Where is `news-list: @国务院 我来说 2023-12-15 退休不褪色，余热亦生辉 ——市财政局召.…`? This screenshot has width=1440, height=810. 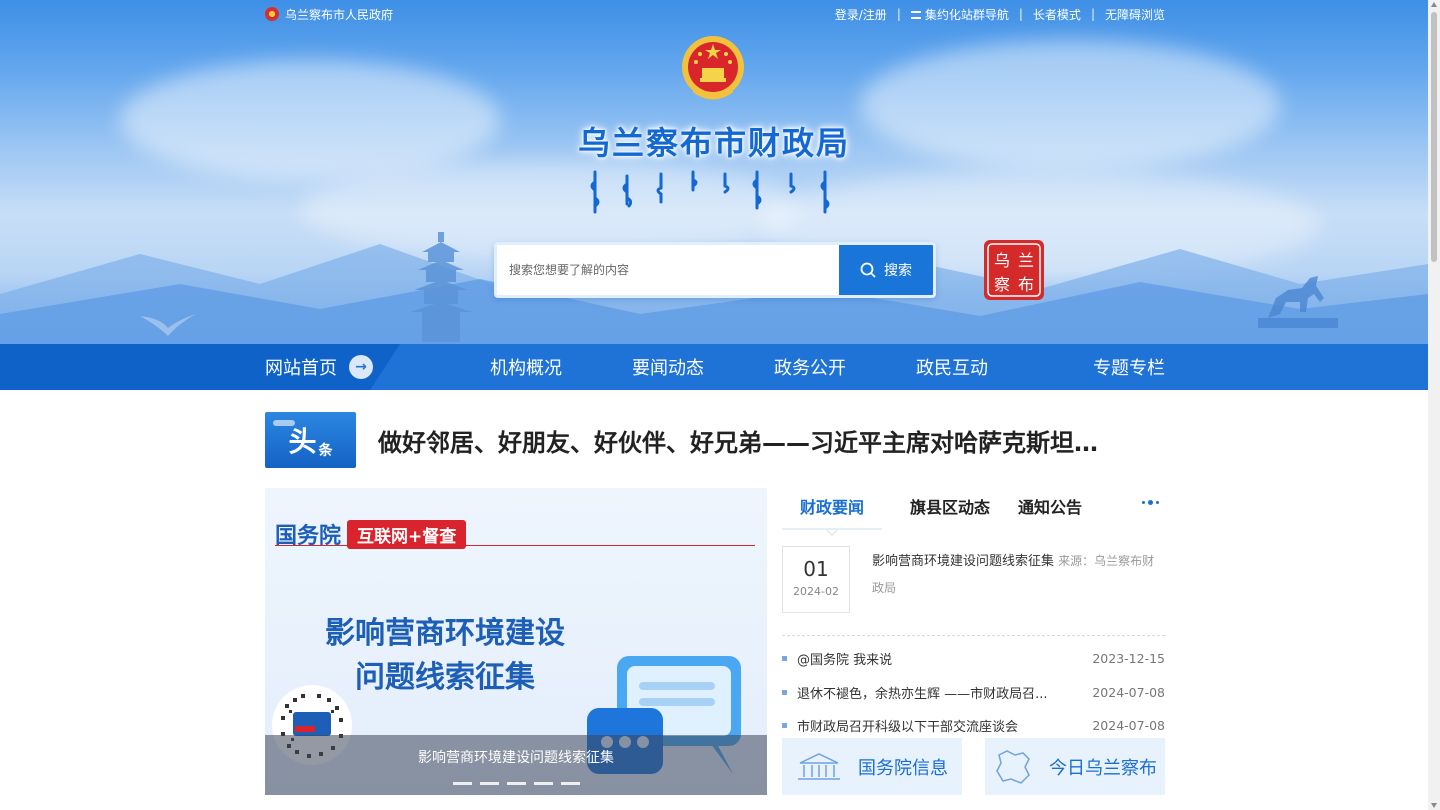 news-list: @国务院 我来说 2023-12-15 退休不褪色，余热亦生辉 ——市财政局召.… is located at coordinates (973, 692).